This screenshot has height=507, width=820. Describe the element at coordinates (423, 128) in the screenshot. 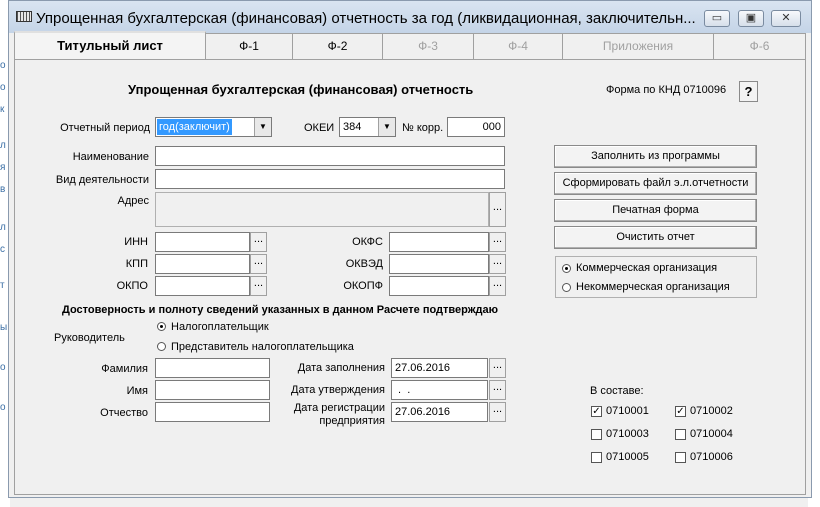

I see `korr-label: № корр.` at that location.